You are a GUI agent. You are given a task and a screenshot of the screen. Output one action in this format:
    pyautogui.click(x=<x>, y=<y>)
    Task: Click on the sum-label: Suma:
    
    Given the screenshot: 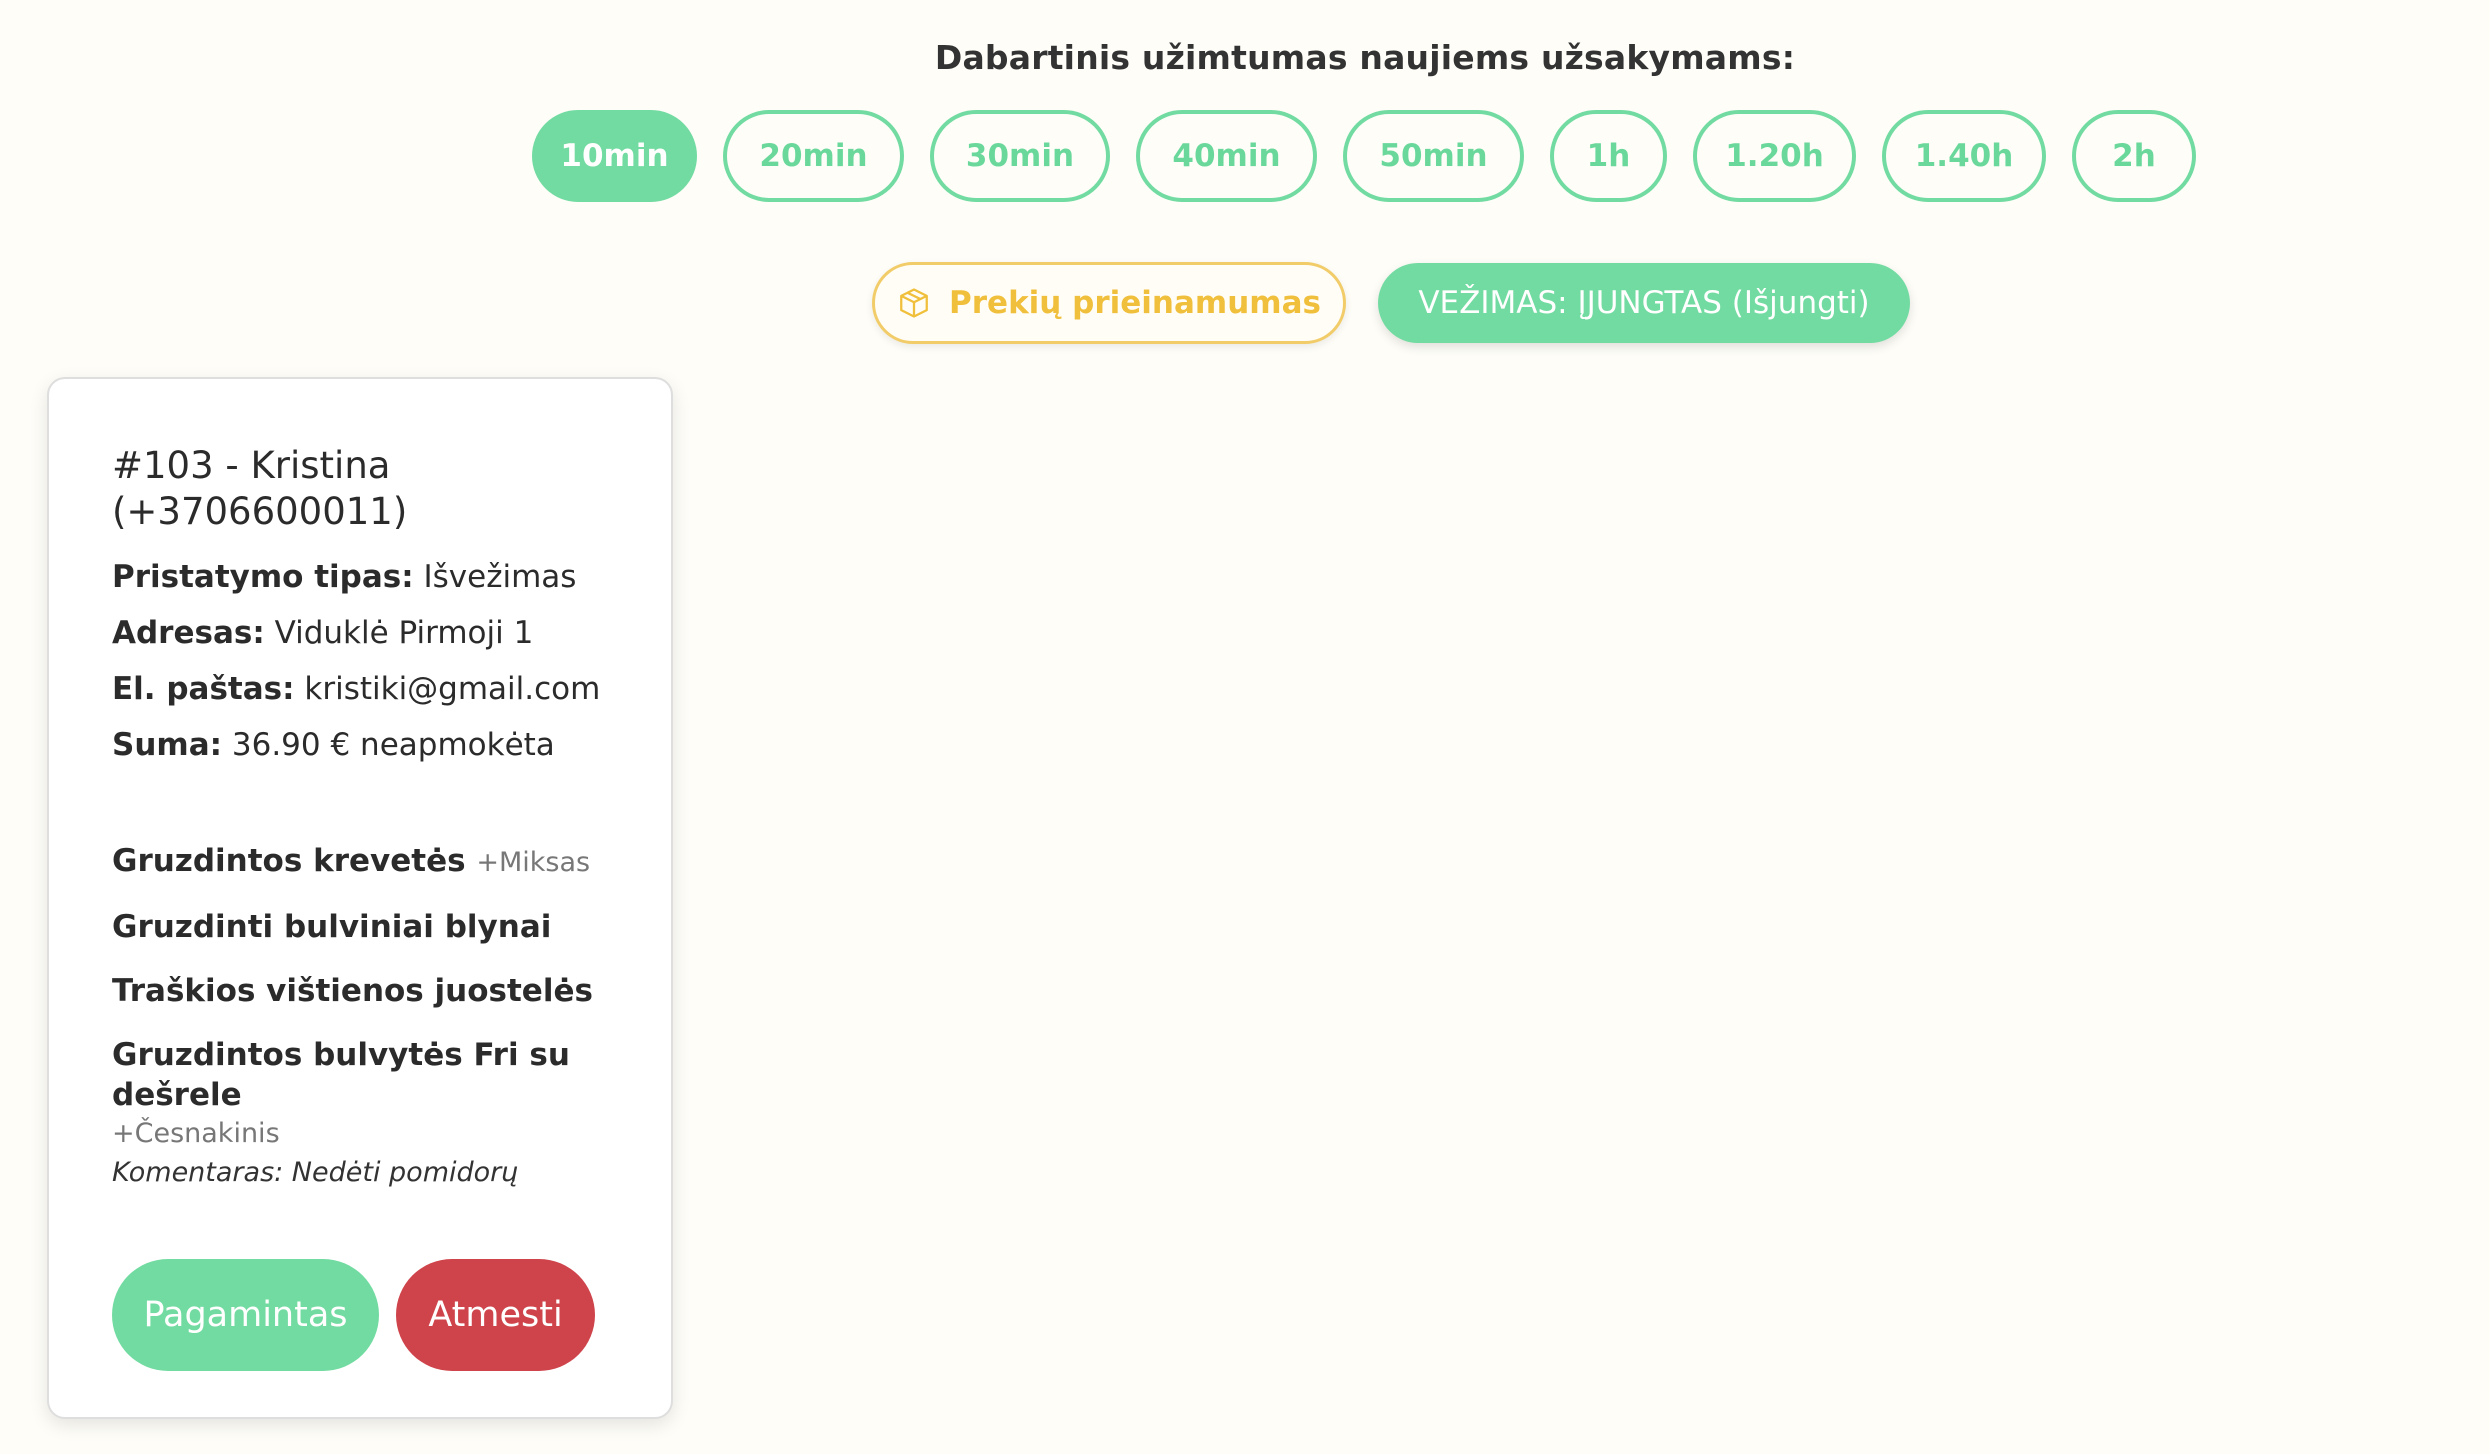 What is the action you would take?
    pyautogui.click(x=167, y=745)
    